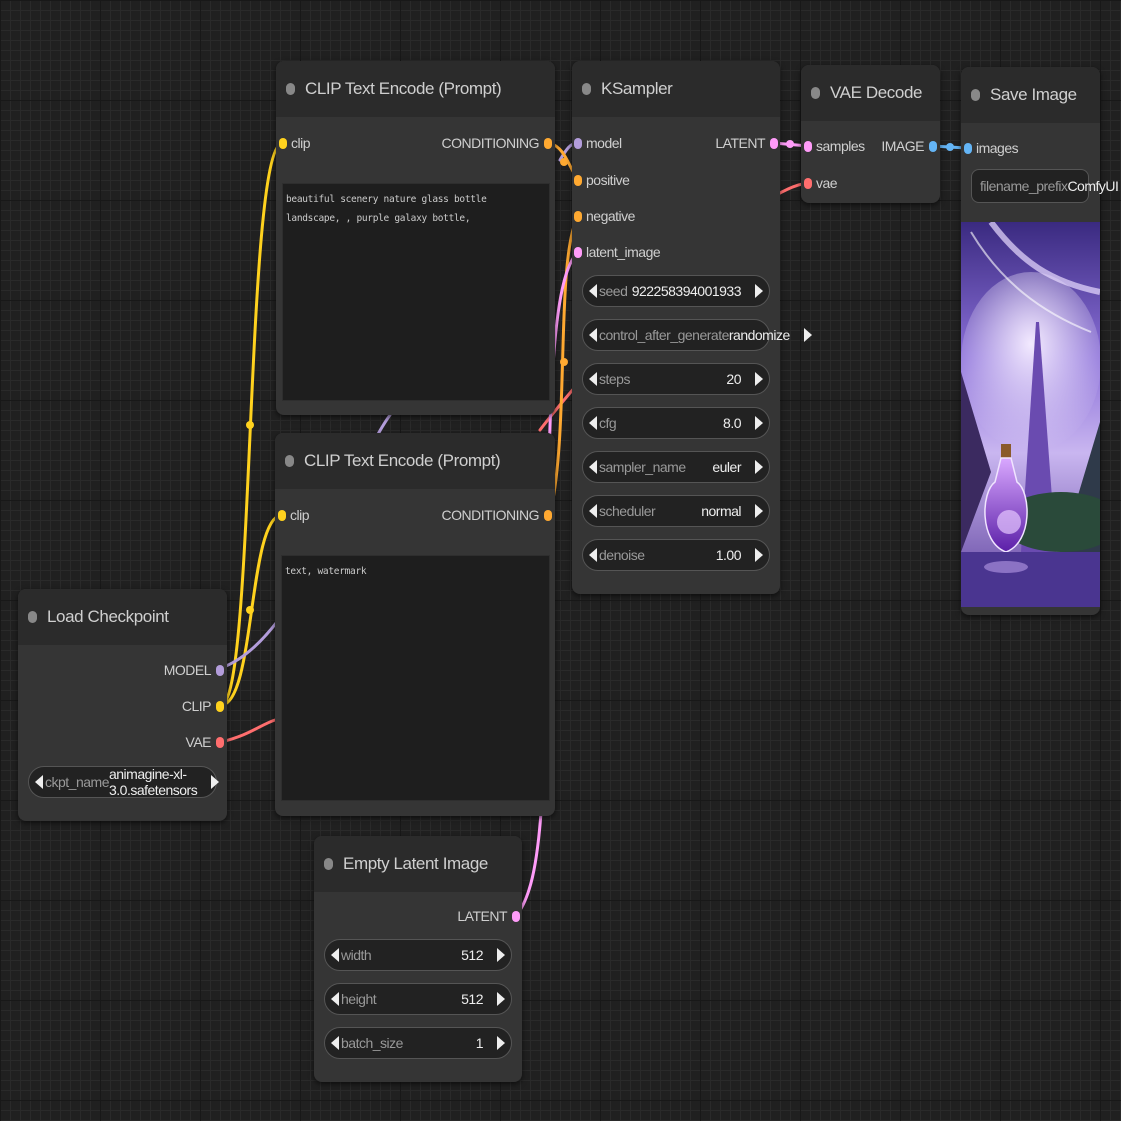 The width and height of the screenshot is (1121, 1121). I want to click on node-title-bar: Save Image, so click(1030, 95).